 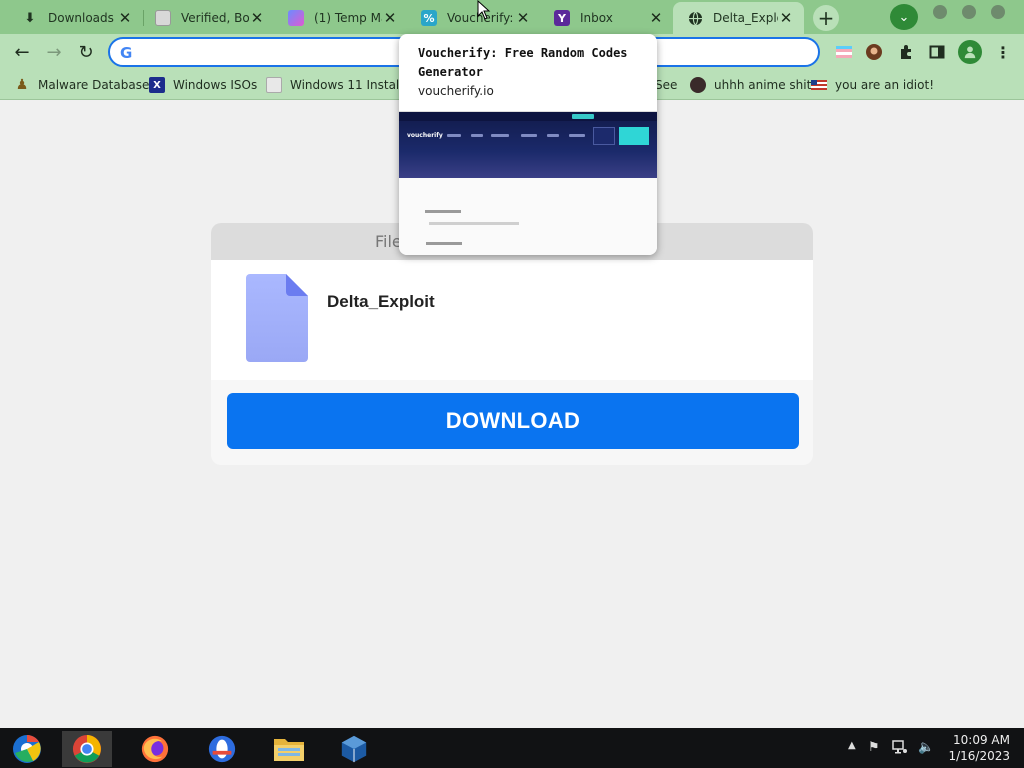 I want to click on taskbar-chrome, so click(x=87, y=749).